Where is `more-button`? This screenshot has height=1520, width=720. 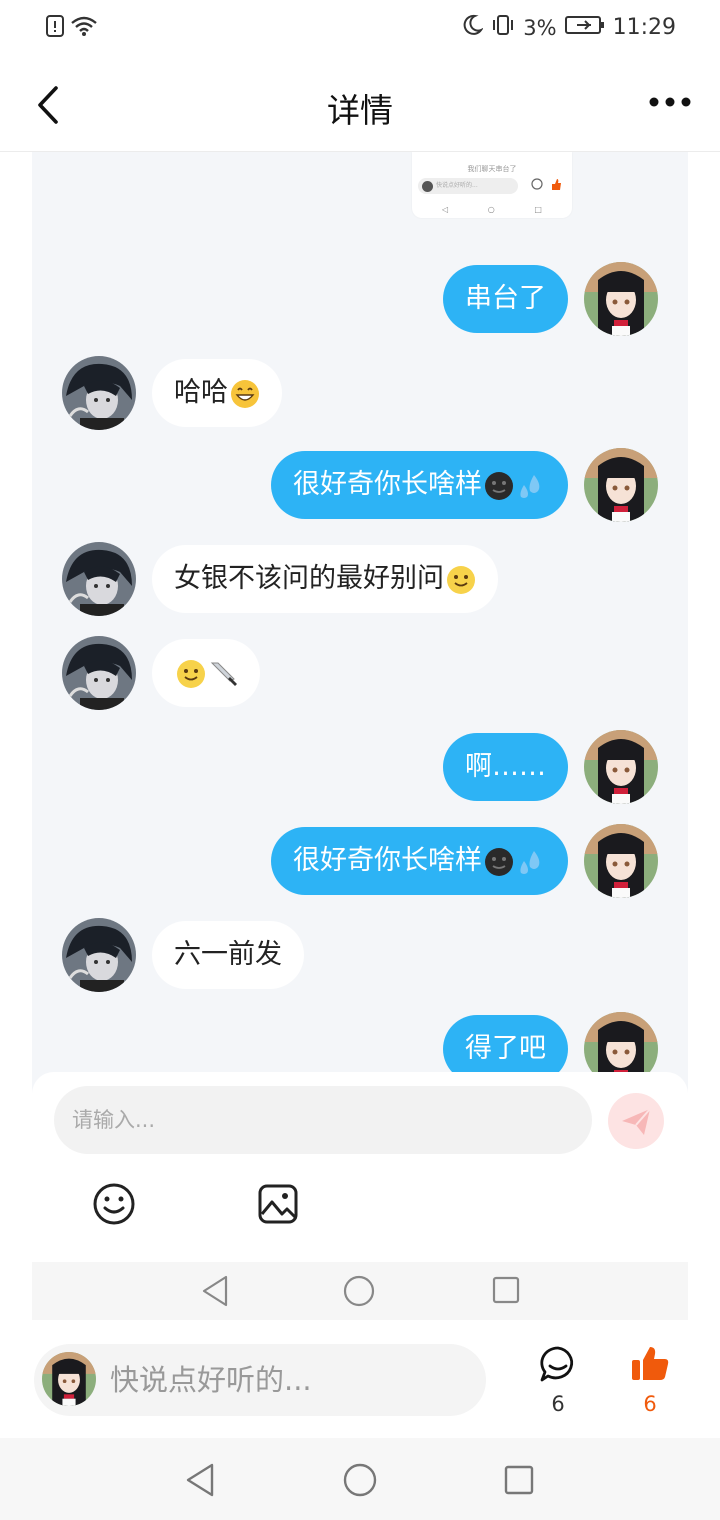
more-button is located at coordinates (670, 102).